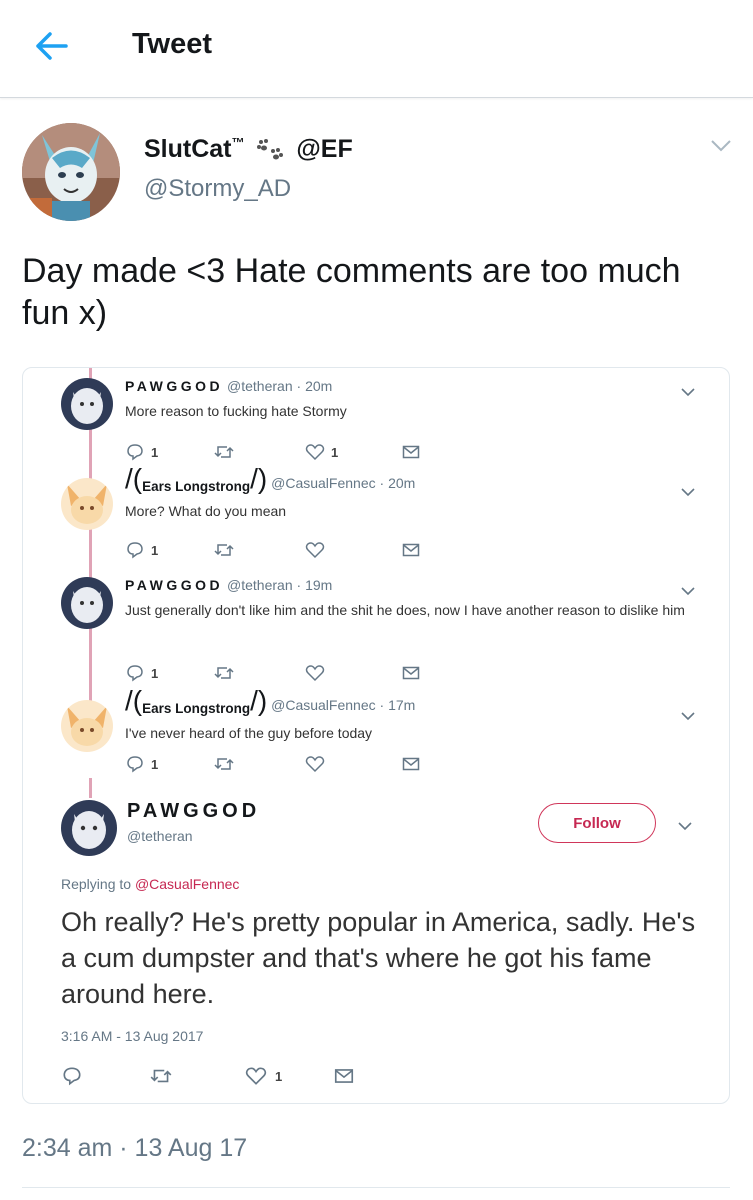  What do you see at coordinates (52, 46) in the screenshot?
I see `back-arrow-icon` at bounding box center [52, 46].